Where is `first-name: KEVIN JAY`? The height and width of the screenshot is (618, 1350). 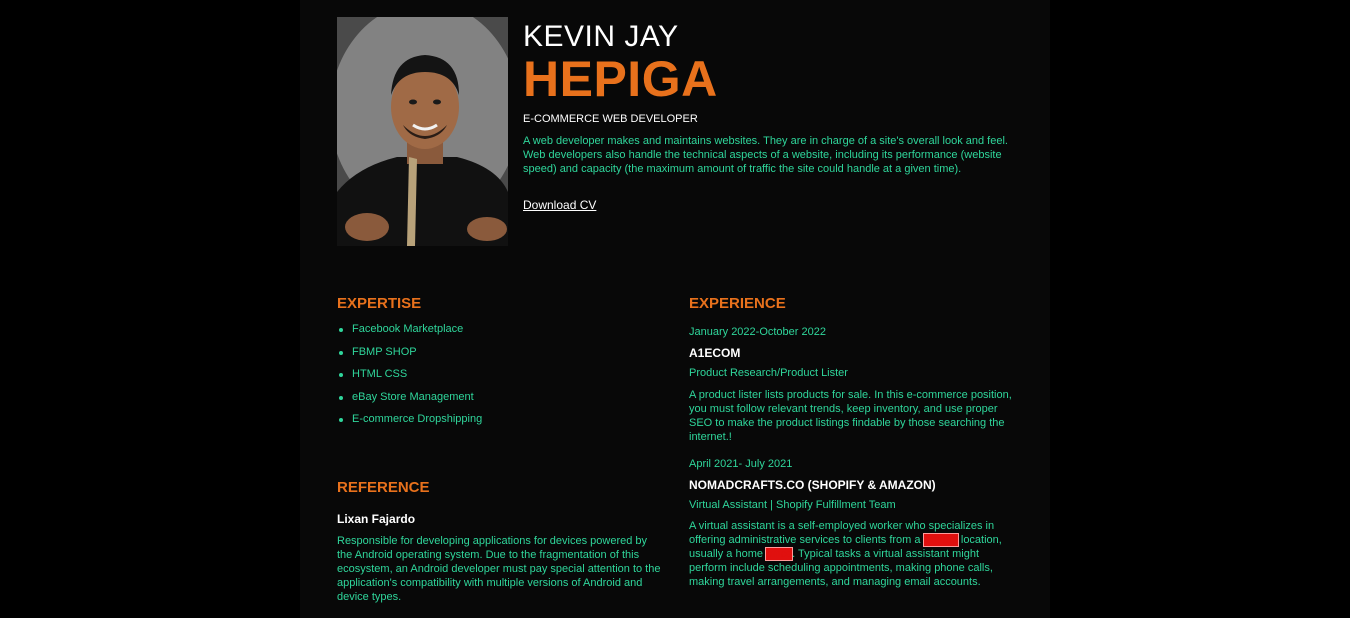 first-name: KEVIN JAY is located at coordinates (601, 36).